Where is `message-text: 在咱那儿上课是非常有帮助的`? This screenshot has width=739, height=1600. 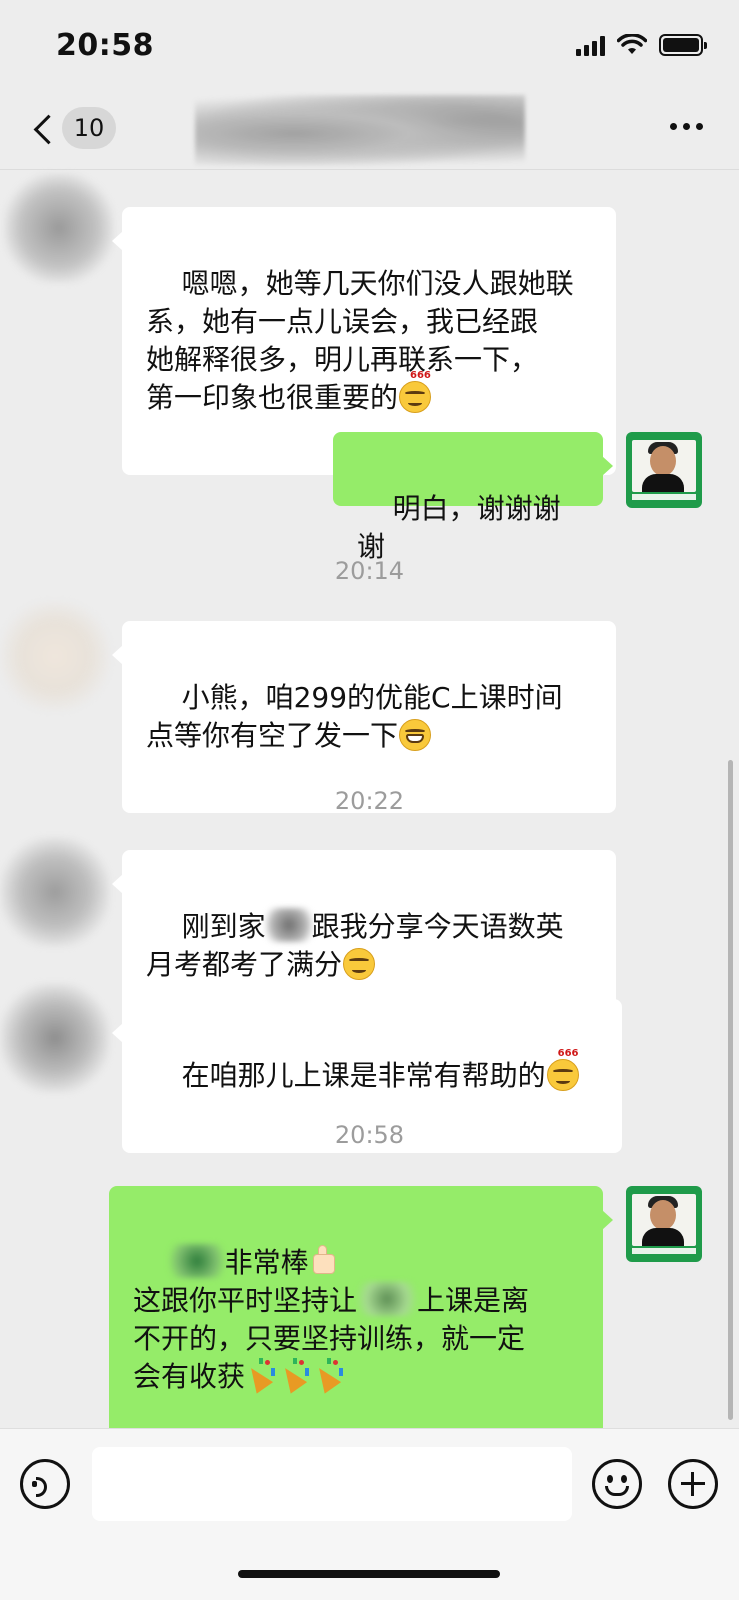 message-text: 在咱那儿上课是非常有帮助的 is located at coordinates (363, 1075).